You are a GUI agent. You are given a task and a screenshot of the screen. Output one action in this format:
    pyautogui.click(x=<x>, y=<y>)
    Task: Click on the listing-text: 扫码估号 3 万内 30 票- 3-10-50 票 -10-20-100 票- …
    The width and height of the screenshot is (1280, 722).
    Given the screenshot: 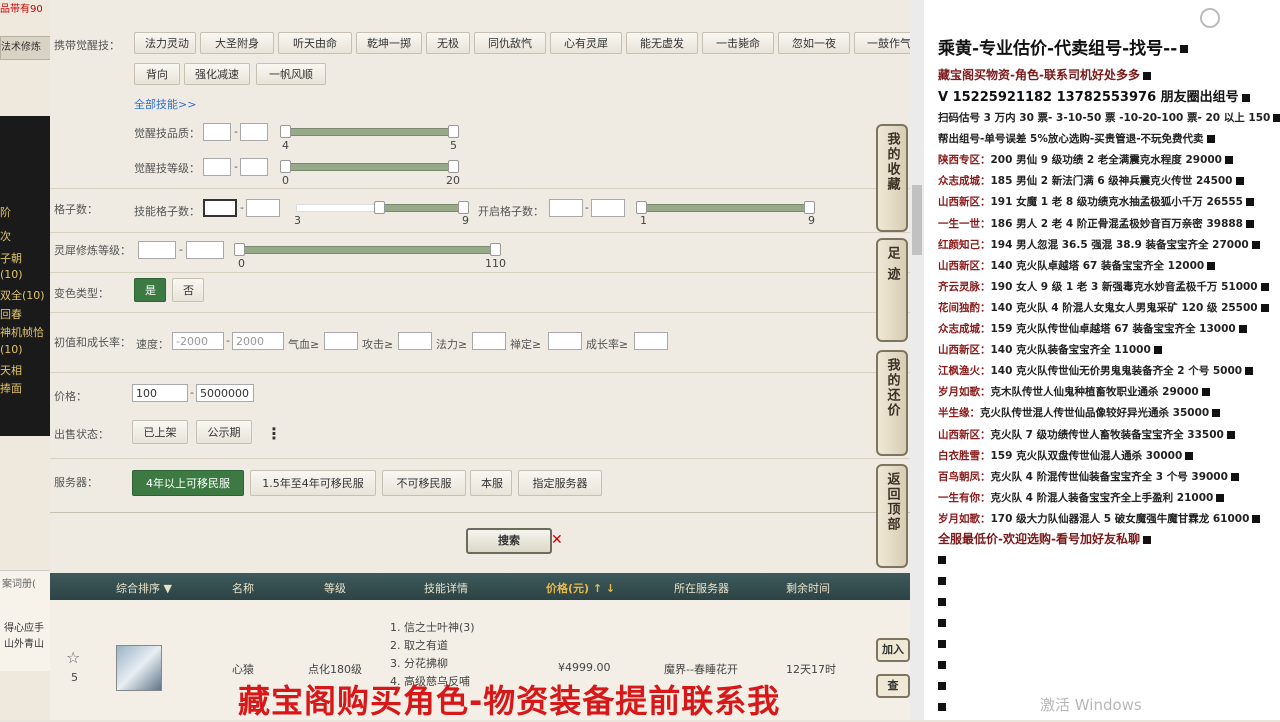 What is the action you would take?
    pyautogui.click(x=1104, y=118)
    